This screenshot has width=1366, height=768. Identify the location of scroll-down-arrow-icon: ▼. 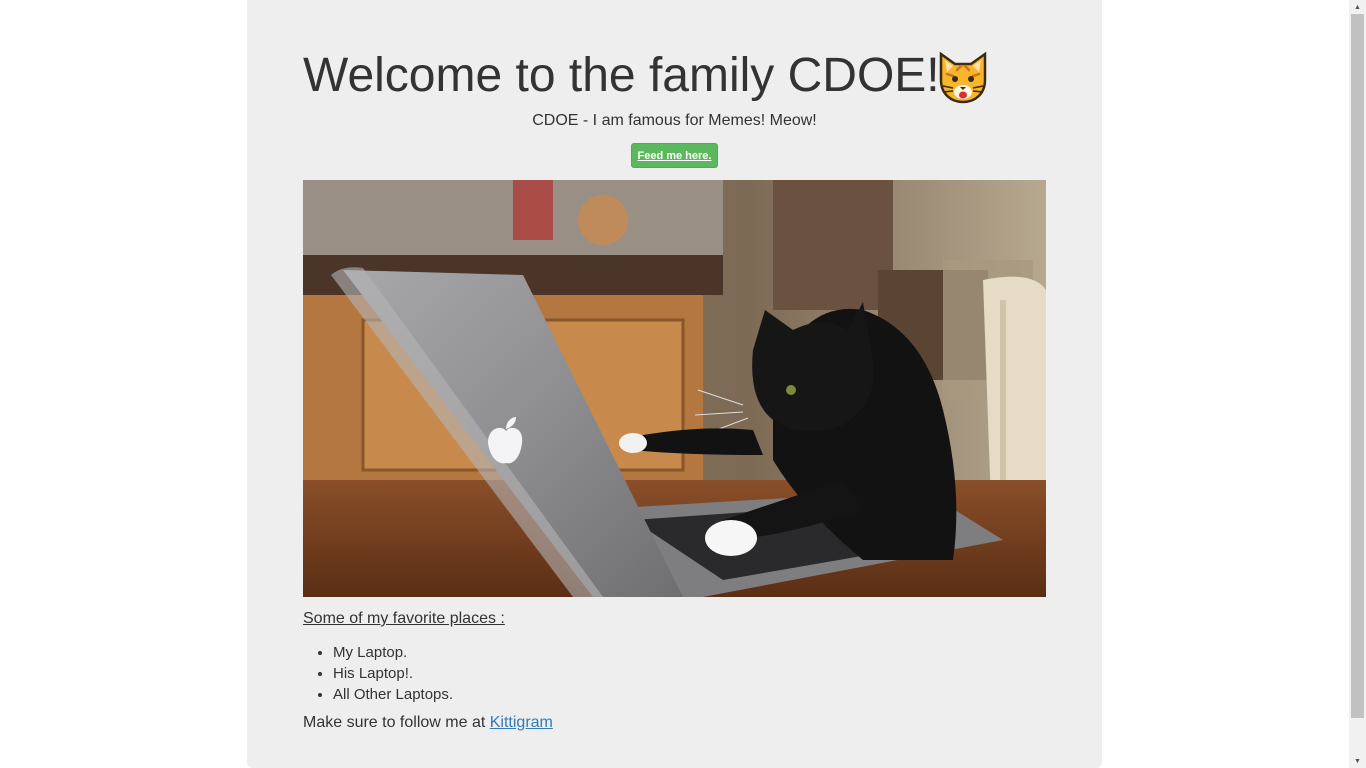
(1357, 761).